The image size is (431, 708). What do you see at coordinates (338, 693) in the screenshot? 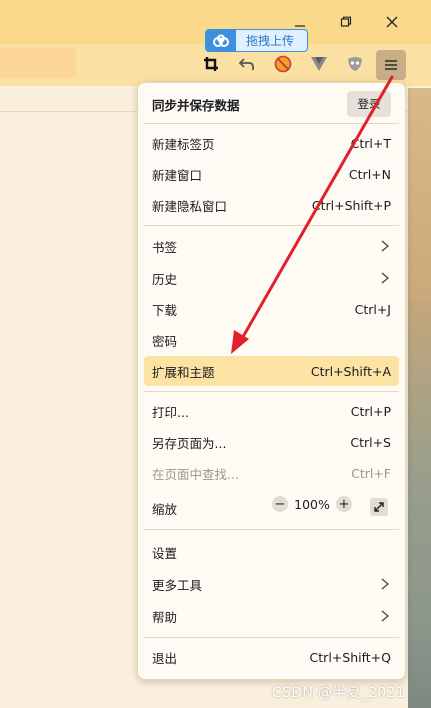
I see `watermark: CSDN @半夏_2021` at bounding box center [338, 693].